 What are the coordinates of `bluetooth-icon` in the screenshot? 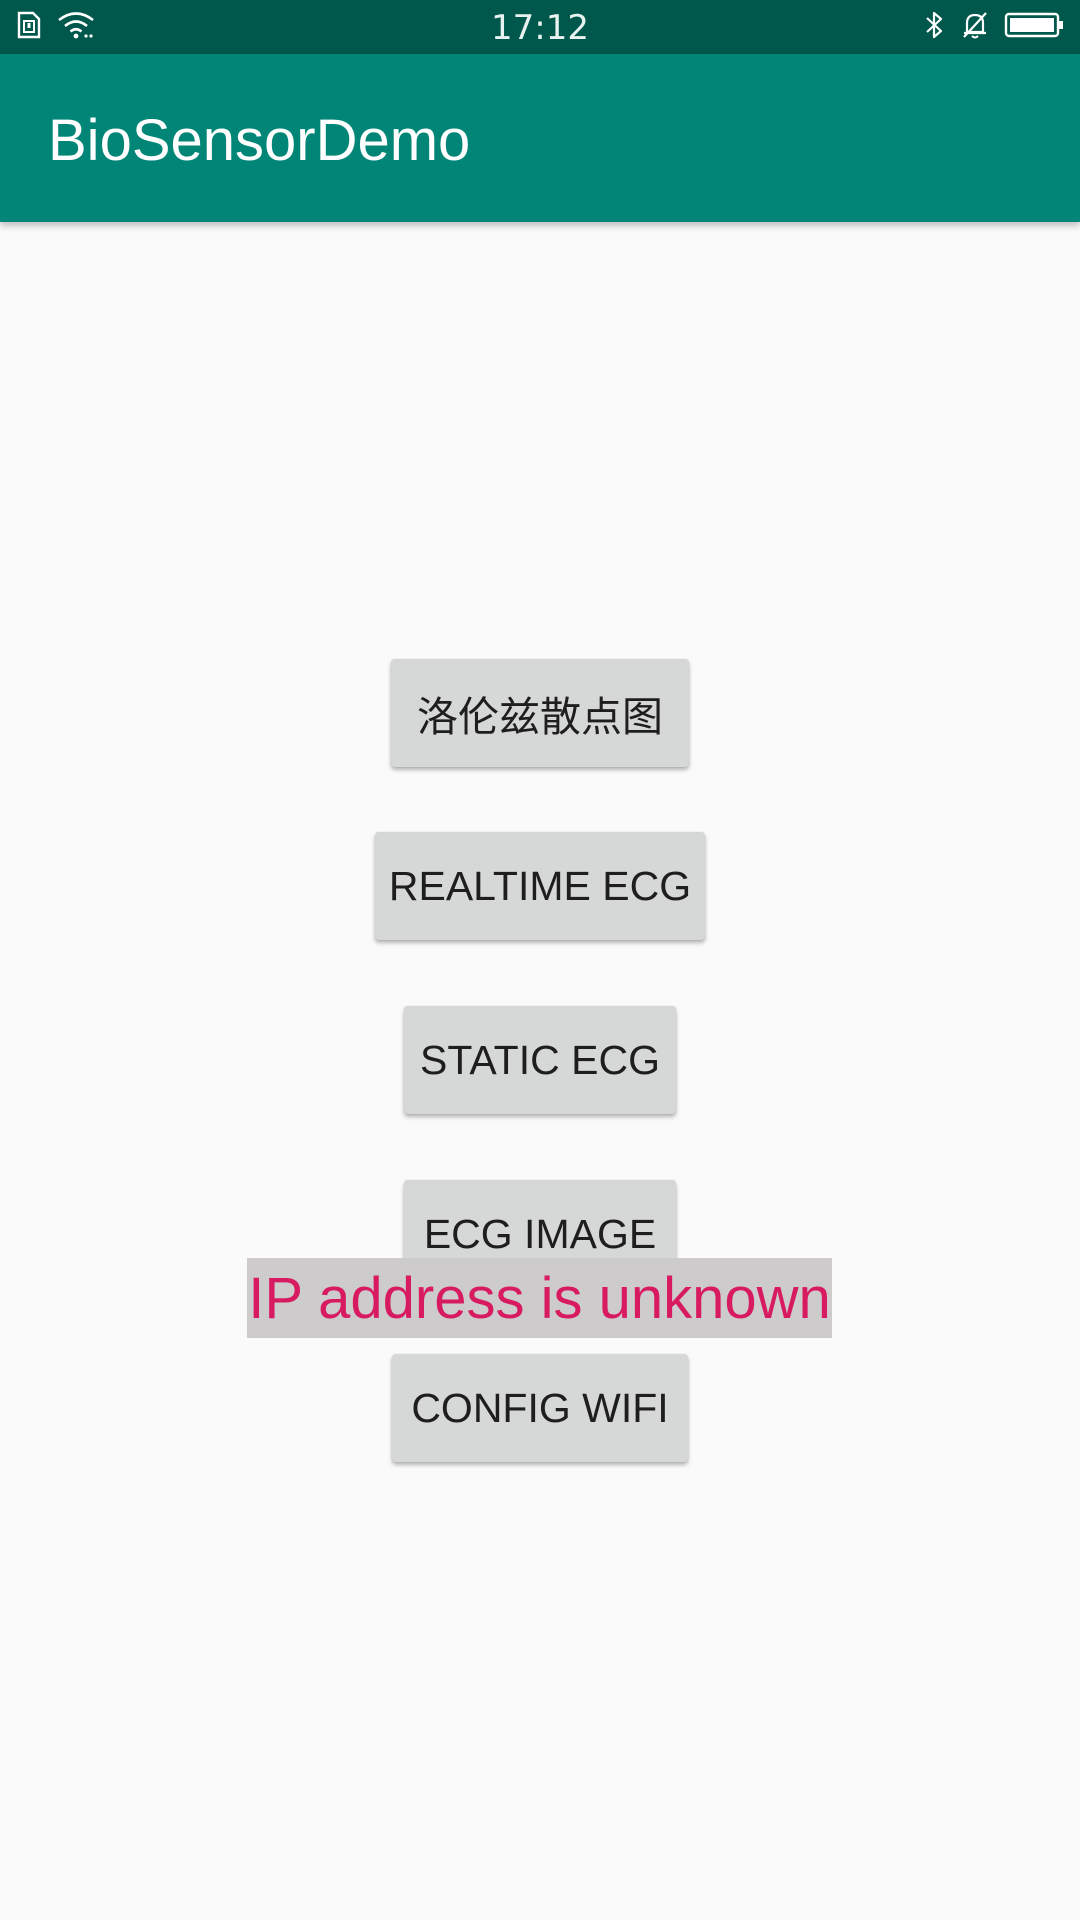 It's located at (935, 27).